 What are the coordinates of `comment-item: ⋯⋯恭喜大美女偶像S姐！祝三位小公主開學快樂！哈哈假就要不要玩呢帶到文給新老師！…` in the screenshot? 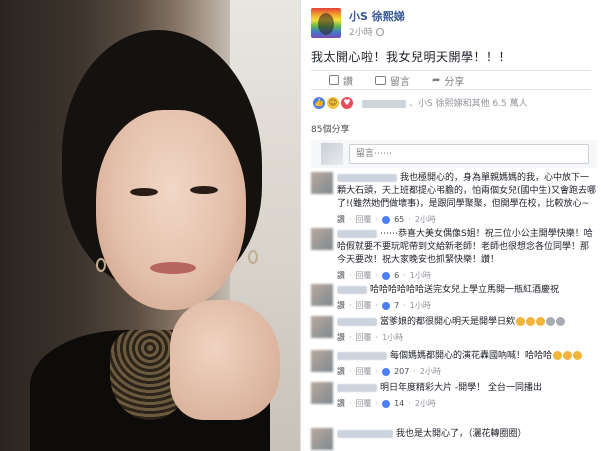 It's located at (454, 255).